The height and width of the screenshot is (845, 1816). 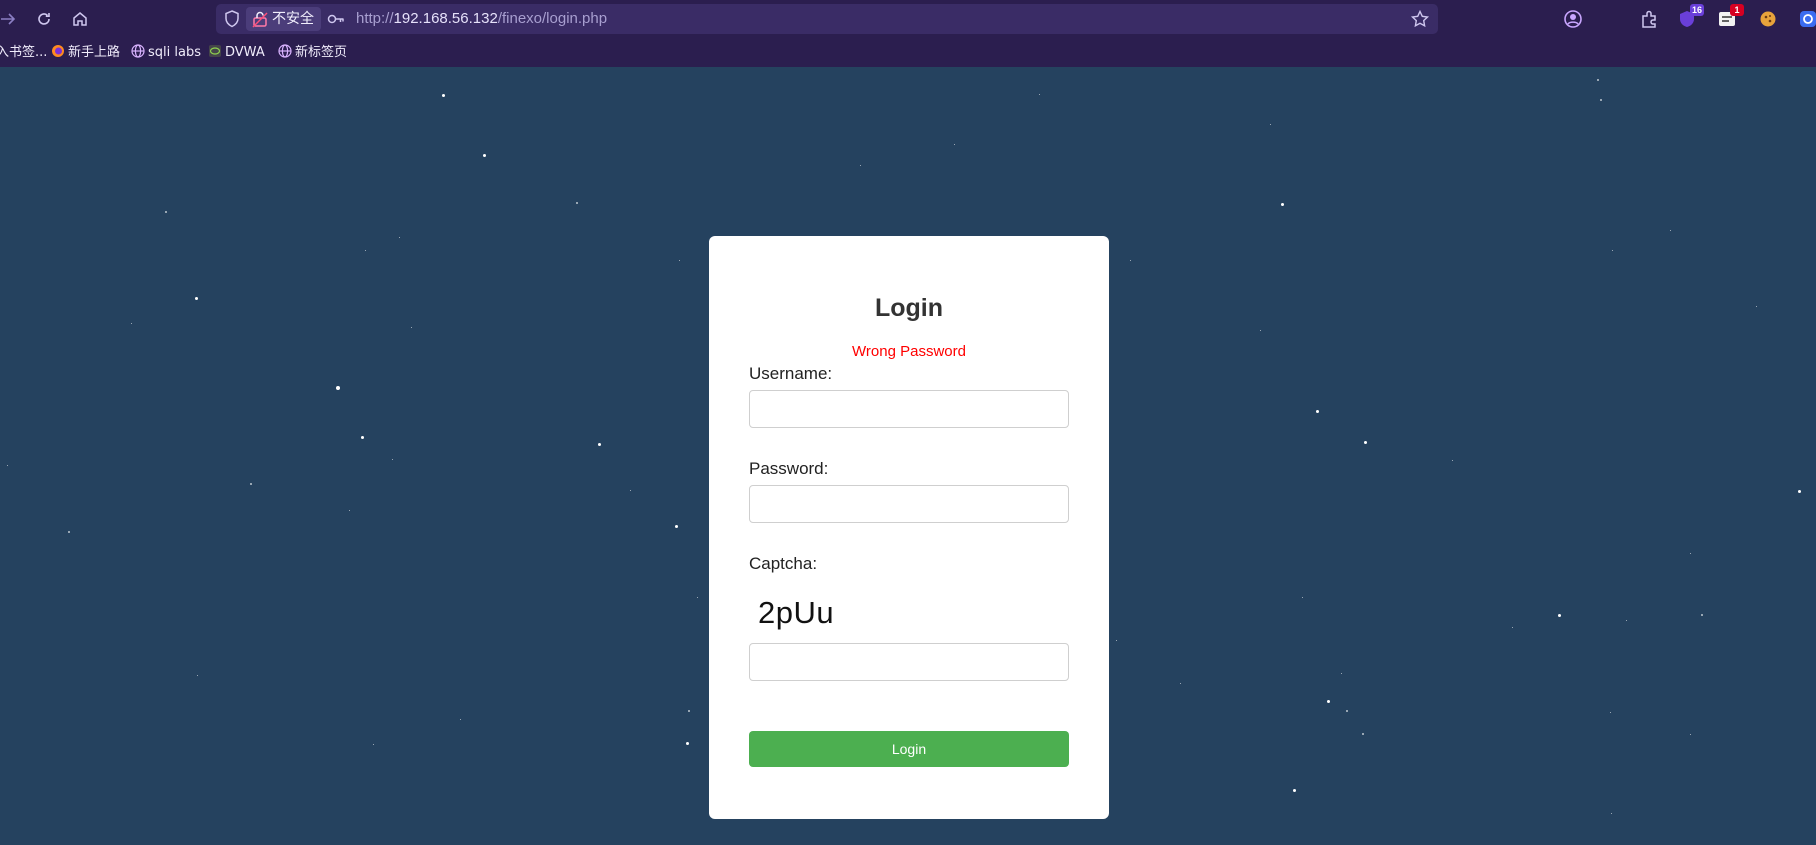 I want to click on url-text: http://192.168.56.132/finexo/login.php, so click(x=481, y=19).